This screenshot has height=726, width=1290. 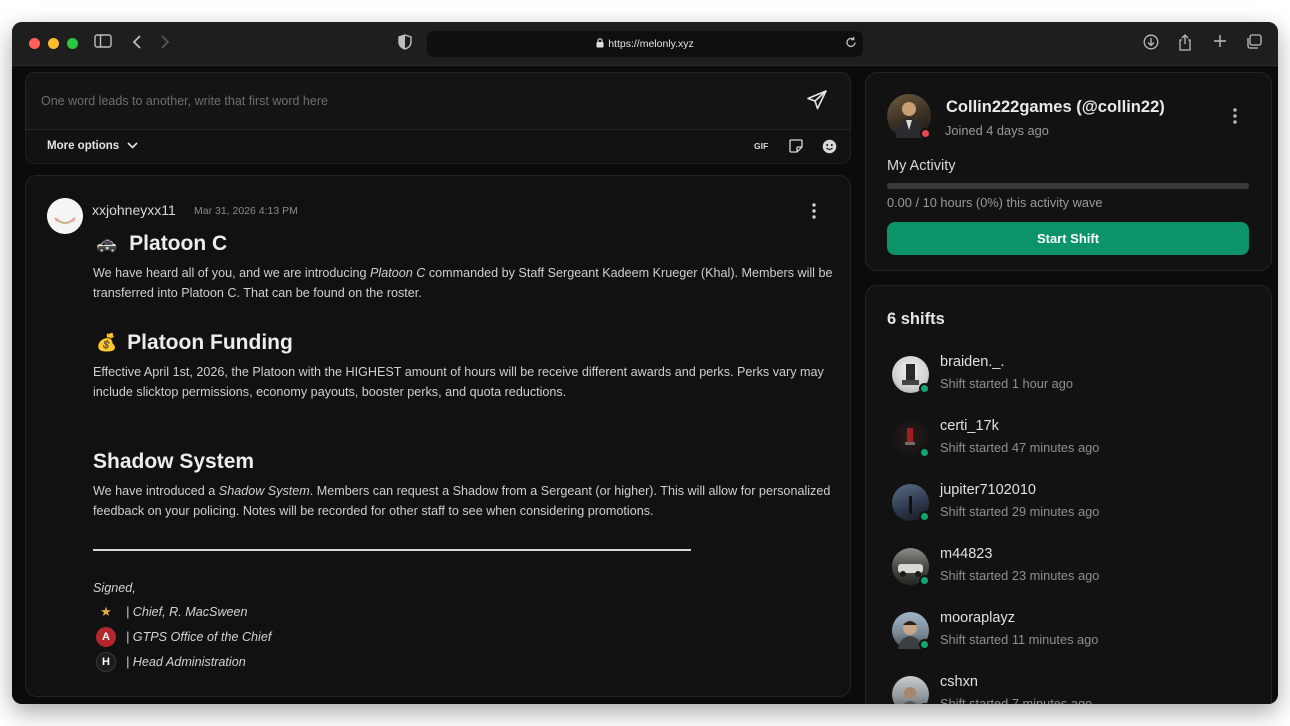 I want to click on money-bag-icon: 💰, so click(x=107, y=342).